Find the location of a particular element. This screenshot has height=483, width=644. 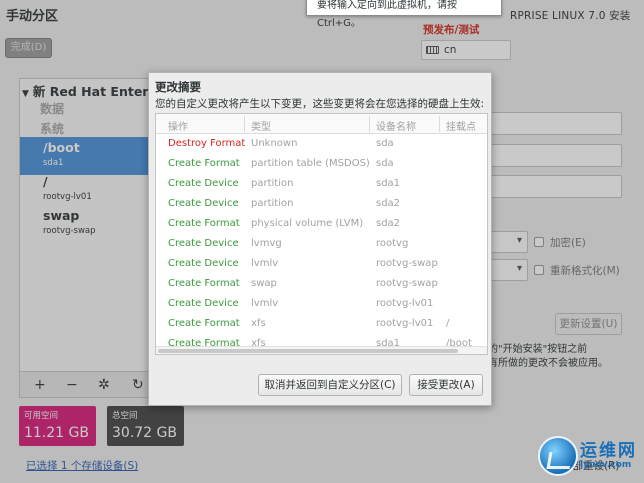

globe-icon is located at coordinates (558, 456).